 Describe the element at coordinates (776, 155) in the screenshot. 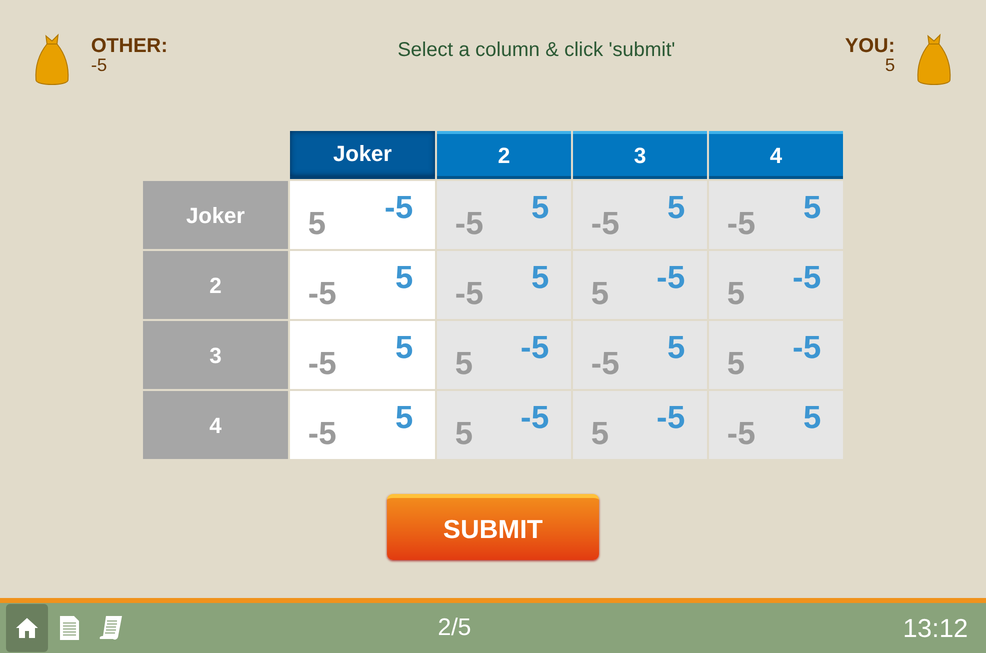

I see `column-header: 4` at that location.